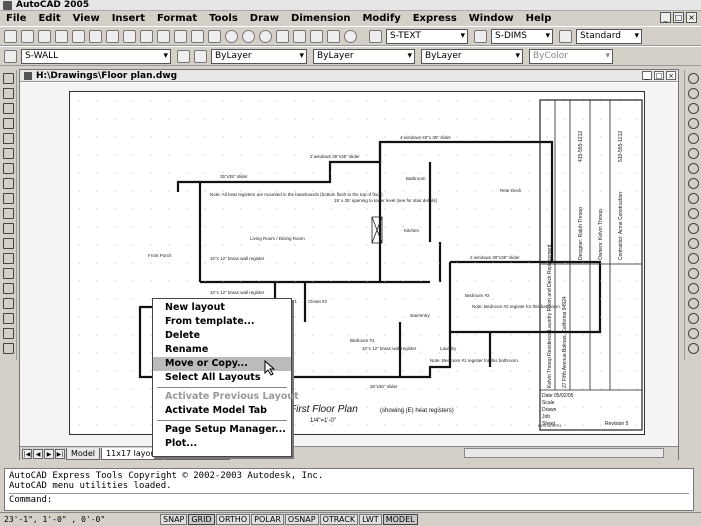  Describe the element at coordinates (38, 453) in the screenshot. I see `prev-tab-icon: ◀` at that location.